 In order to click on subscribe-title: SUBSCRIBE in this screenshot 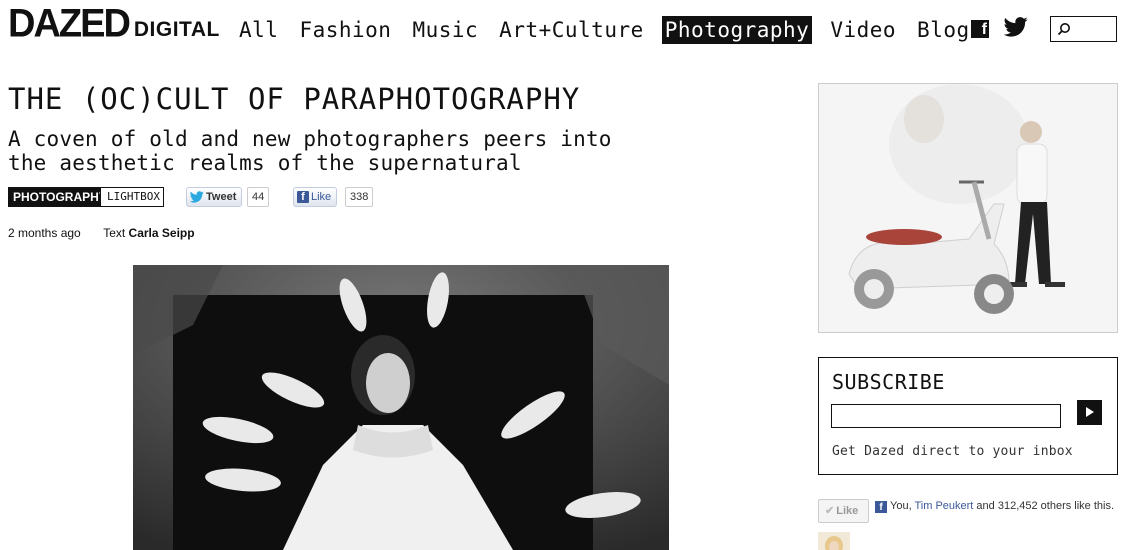, I will do `click(888, 382)`.